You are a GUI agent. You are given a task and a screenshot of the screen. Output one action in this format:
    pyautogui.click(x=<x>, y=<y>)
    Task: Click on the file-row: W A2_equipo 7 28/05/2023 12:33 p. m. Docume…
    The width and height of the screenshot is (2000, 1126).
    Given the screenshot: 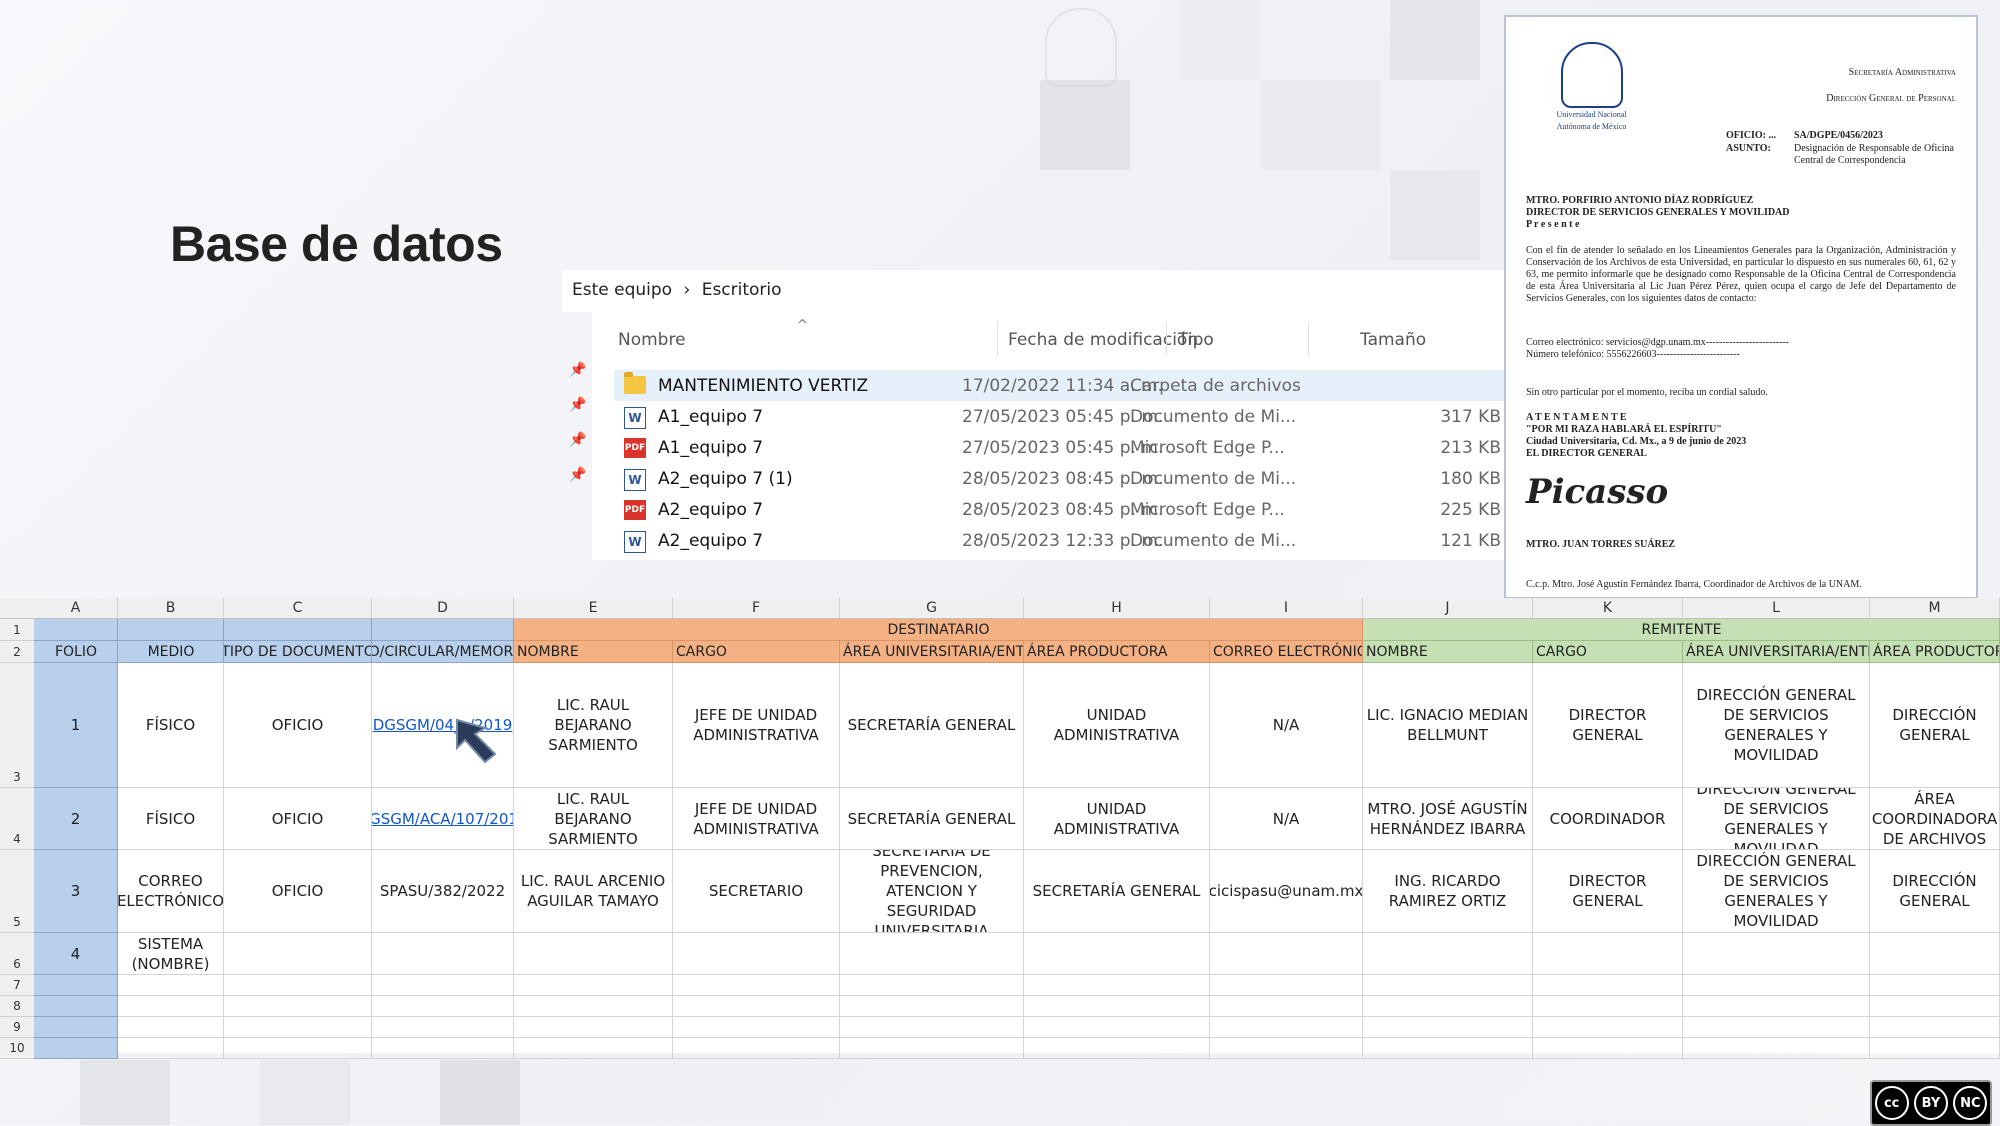 What is the action you would take?
    pyautogui.click(x=1060, y=540)
    